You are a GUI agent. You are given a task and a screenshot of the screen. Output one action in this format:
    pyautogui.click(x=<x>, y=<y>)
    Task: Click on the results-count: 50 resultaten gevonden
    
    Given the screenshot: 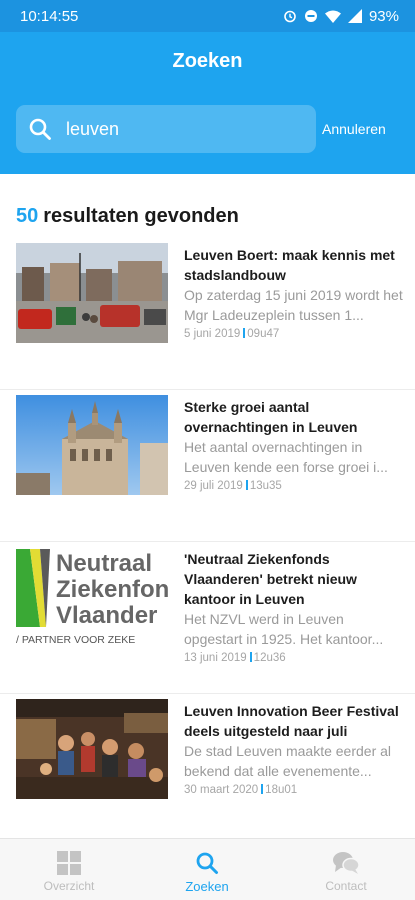 What is the action you would take?
    pyautogui.click(x=127, y=216)
    